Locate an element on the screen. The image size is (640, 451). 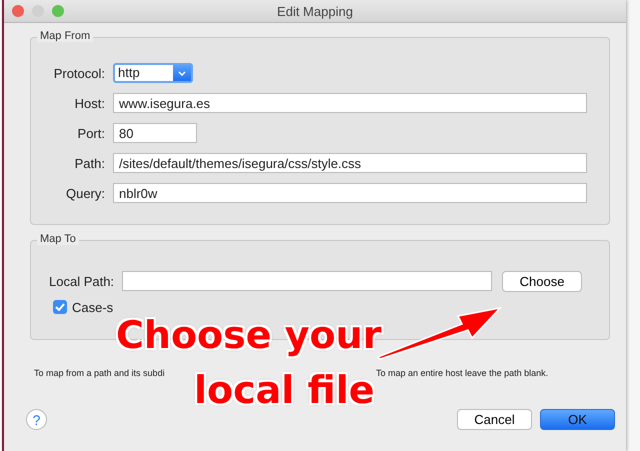
annotation-text: local file is located at coordinates (284, 390).